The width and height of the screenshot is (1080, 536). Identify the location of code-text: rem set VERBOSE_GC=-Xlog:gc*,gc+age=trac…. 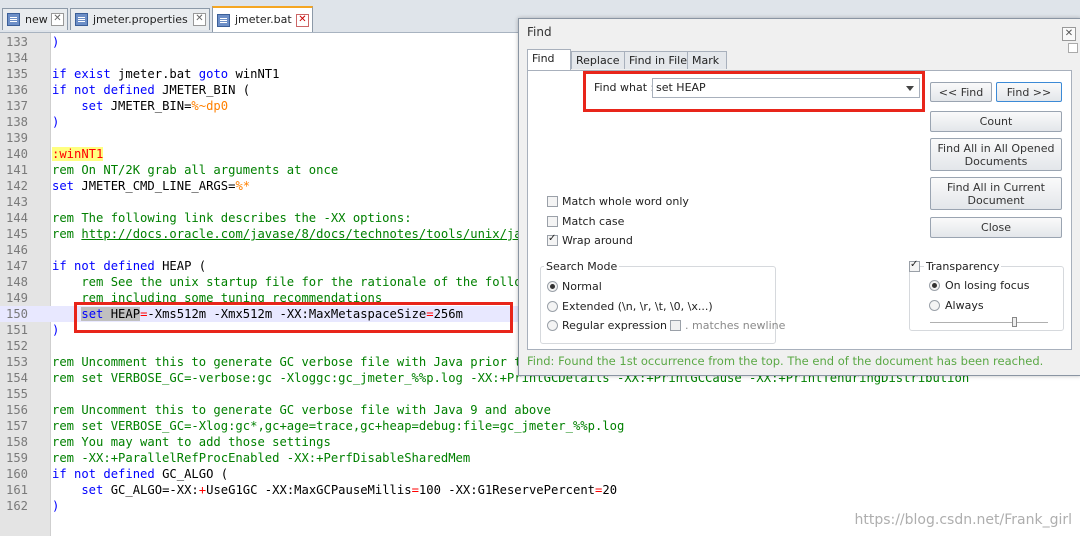
(338, 426).